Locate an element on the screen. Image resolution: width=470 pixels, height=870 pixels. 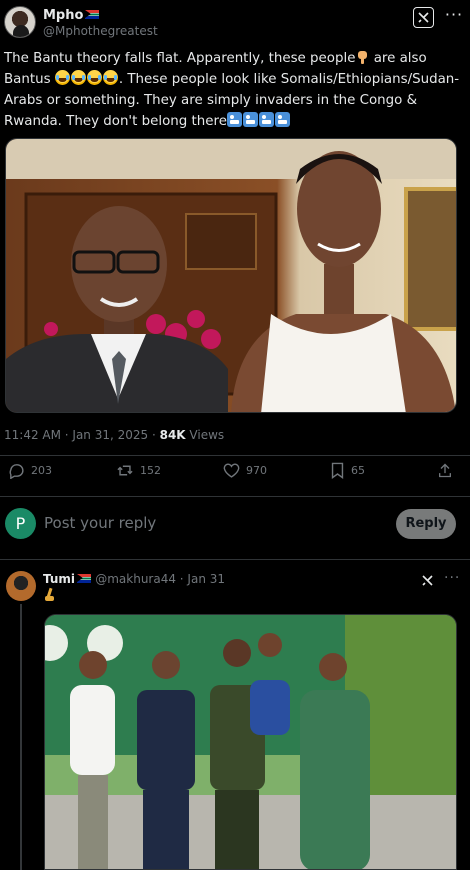
post-header: Mpho @Mphothegreatest ··· is located at coordinates (235, 22).